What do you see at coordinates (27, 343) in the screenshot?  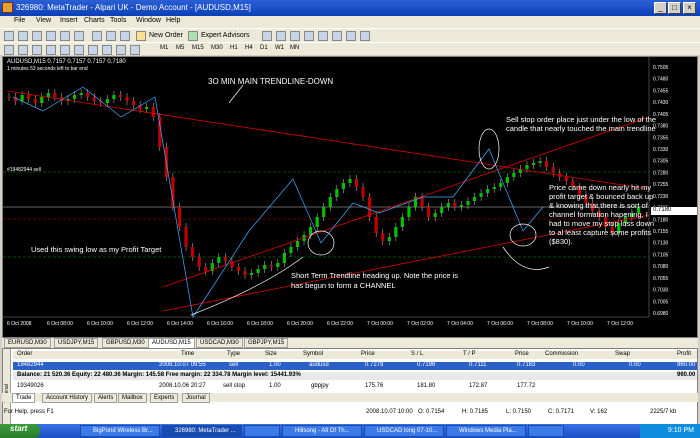 I see `chart-tab-eurusd: EURUSD,M30` at bounding box center [27, 343].